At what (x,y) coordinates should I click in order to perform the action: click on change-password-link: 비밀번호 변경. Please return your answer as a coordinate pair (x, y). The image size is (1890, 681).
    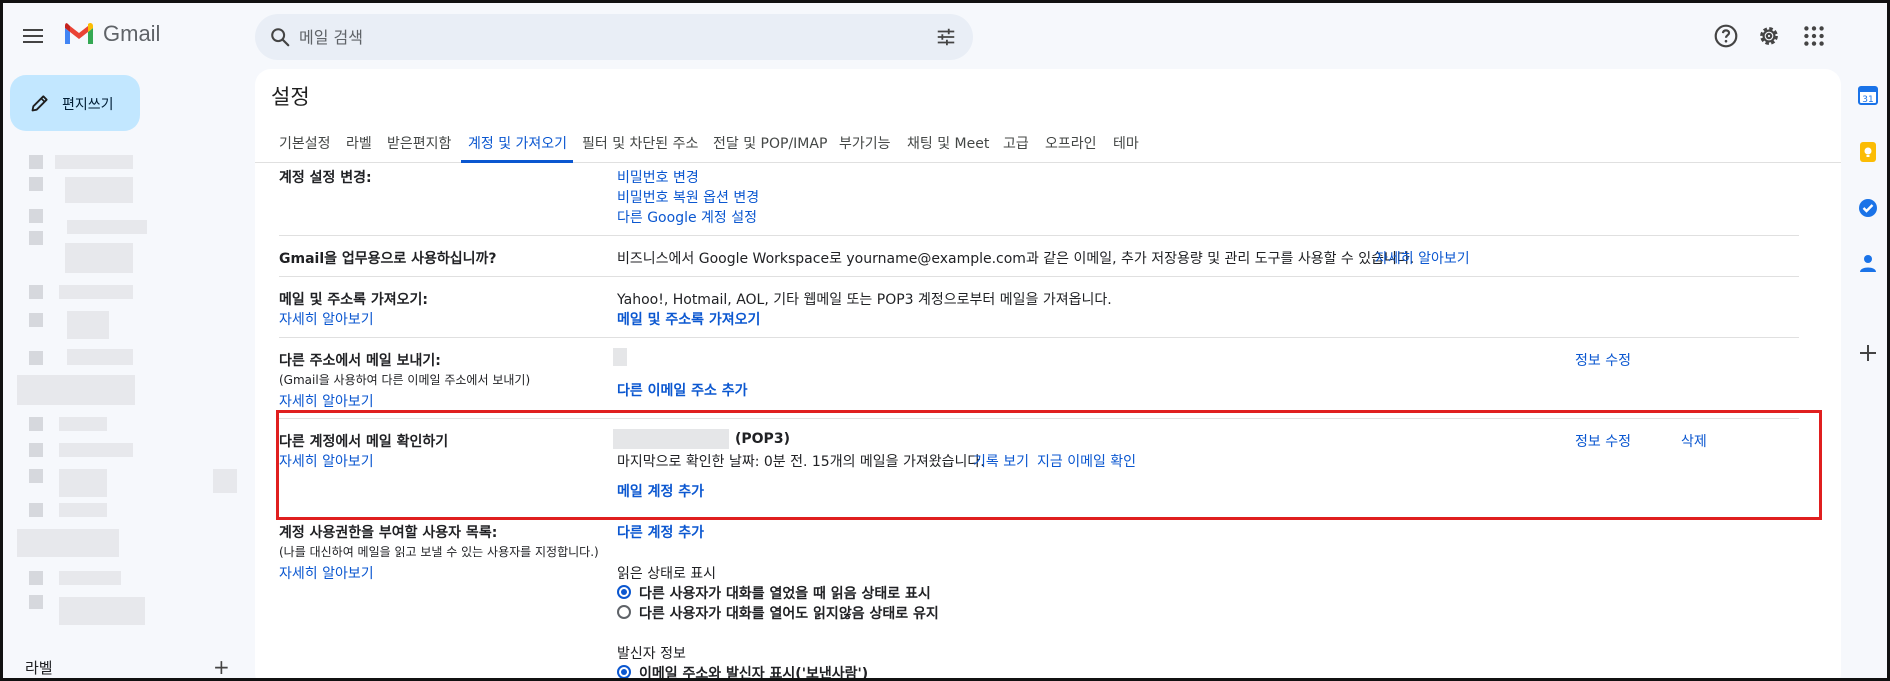
    Looking at the image, I should click on (658, 177).